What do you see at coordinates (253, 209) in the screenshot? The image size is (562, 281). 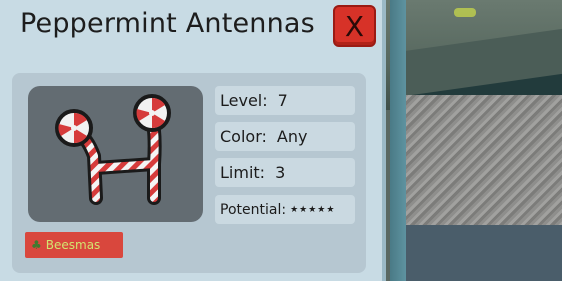 I see `potential-label: Potential:` at bounding box center [253, 209].